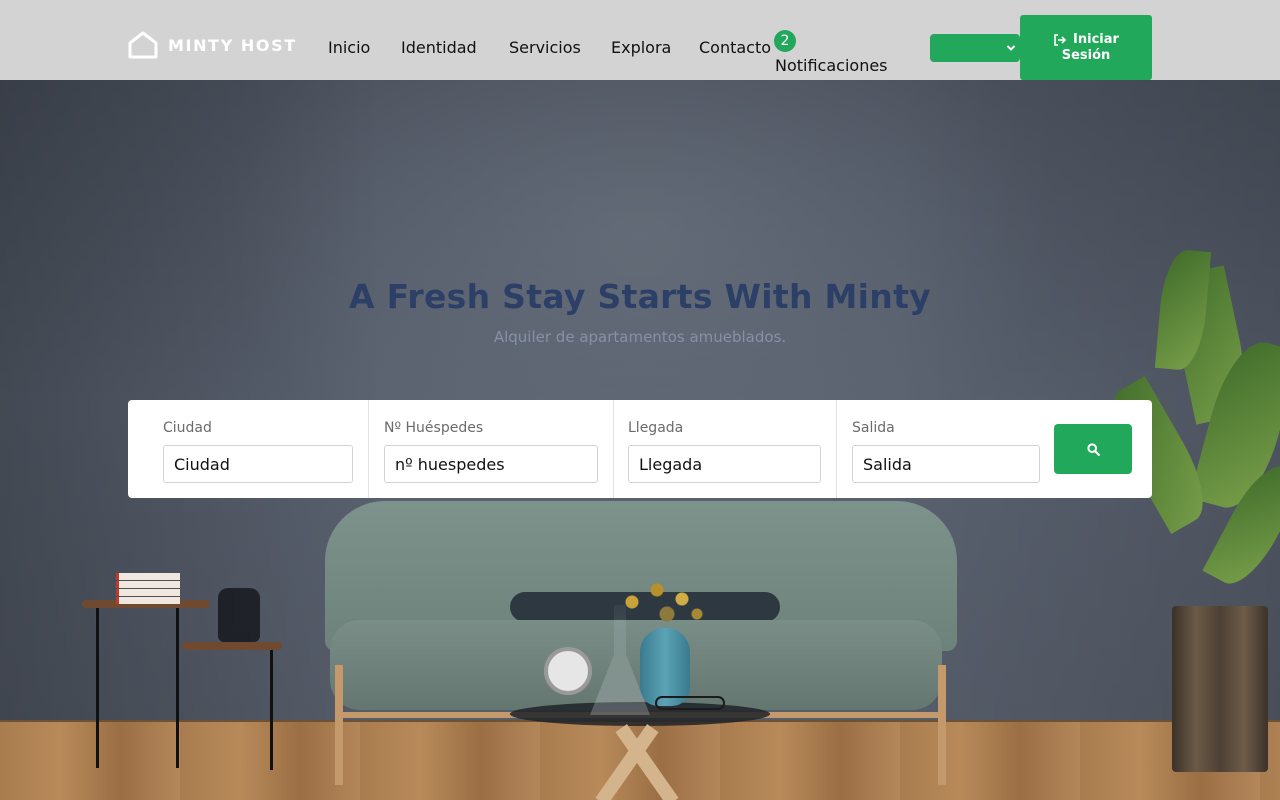 The image size is (1280, 800). I want to click on nav-link-inicio: Inicio, so click(349, 47).